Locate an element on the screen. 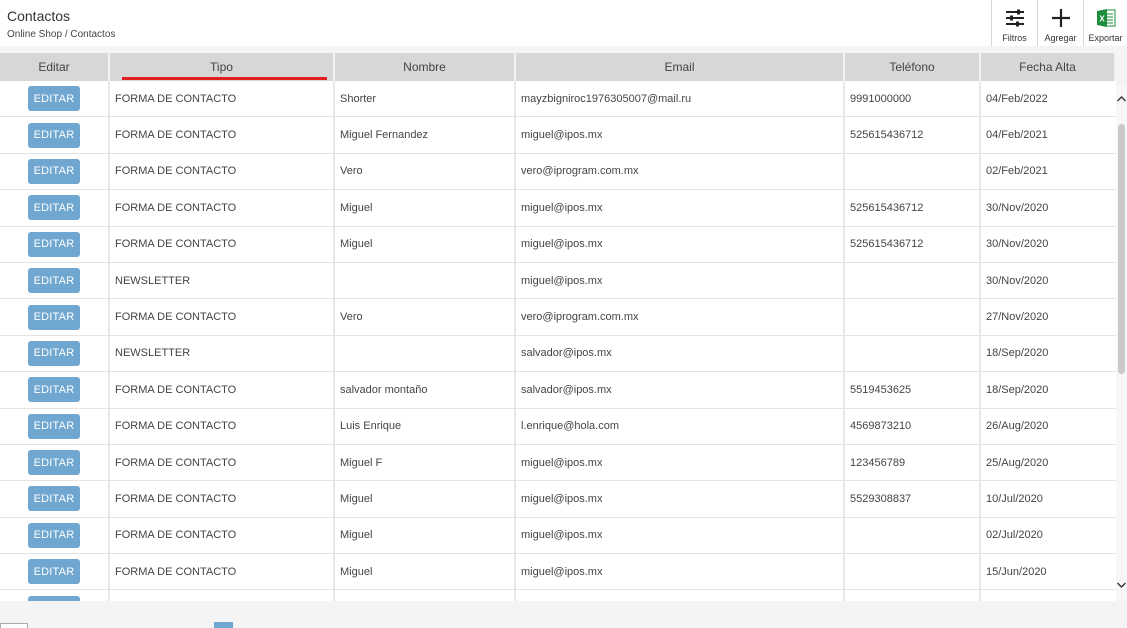  cell-email is located at coordinates (680, 595).